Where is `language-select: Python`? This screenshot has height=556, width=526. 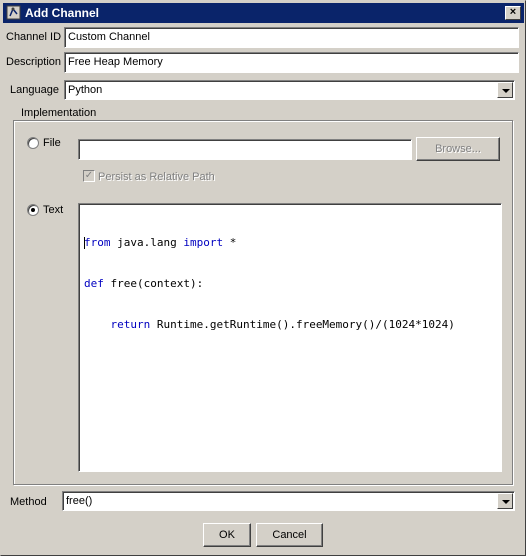 language-select: Python is located at coordinates (289, 90).